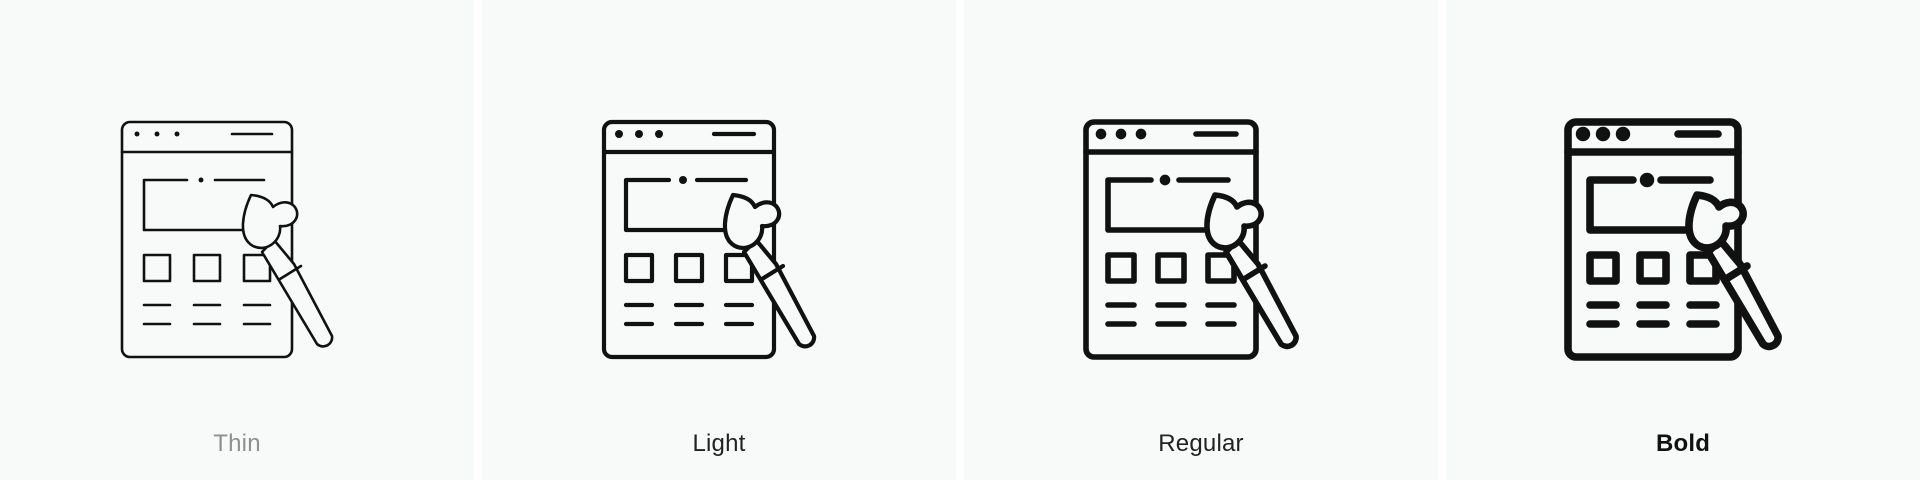 This screenshot has width=1920, height=480. Describe the element at coordinates (1683, 443) in the screenshot. I see `variant-label: Bold` at that location.